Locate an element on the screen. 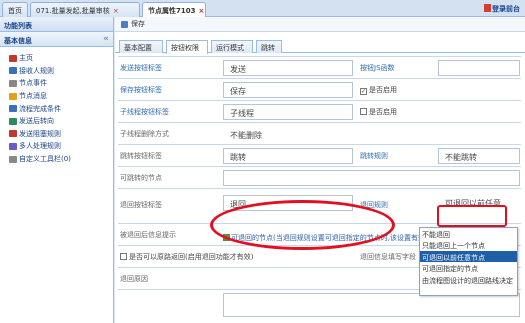 The height and width of the screenshot is (323, 525). tab-home: 首页 is located at coordinates (15, 9).